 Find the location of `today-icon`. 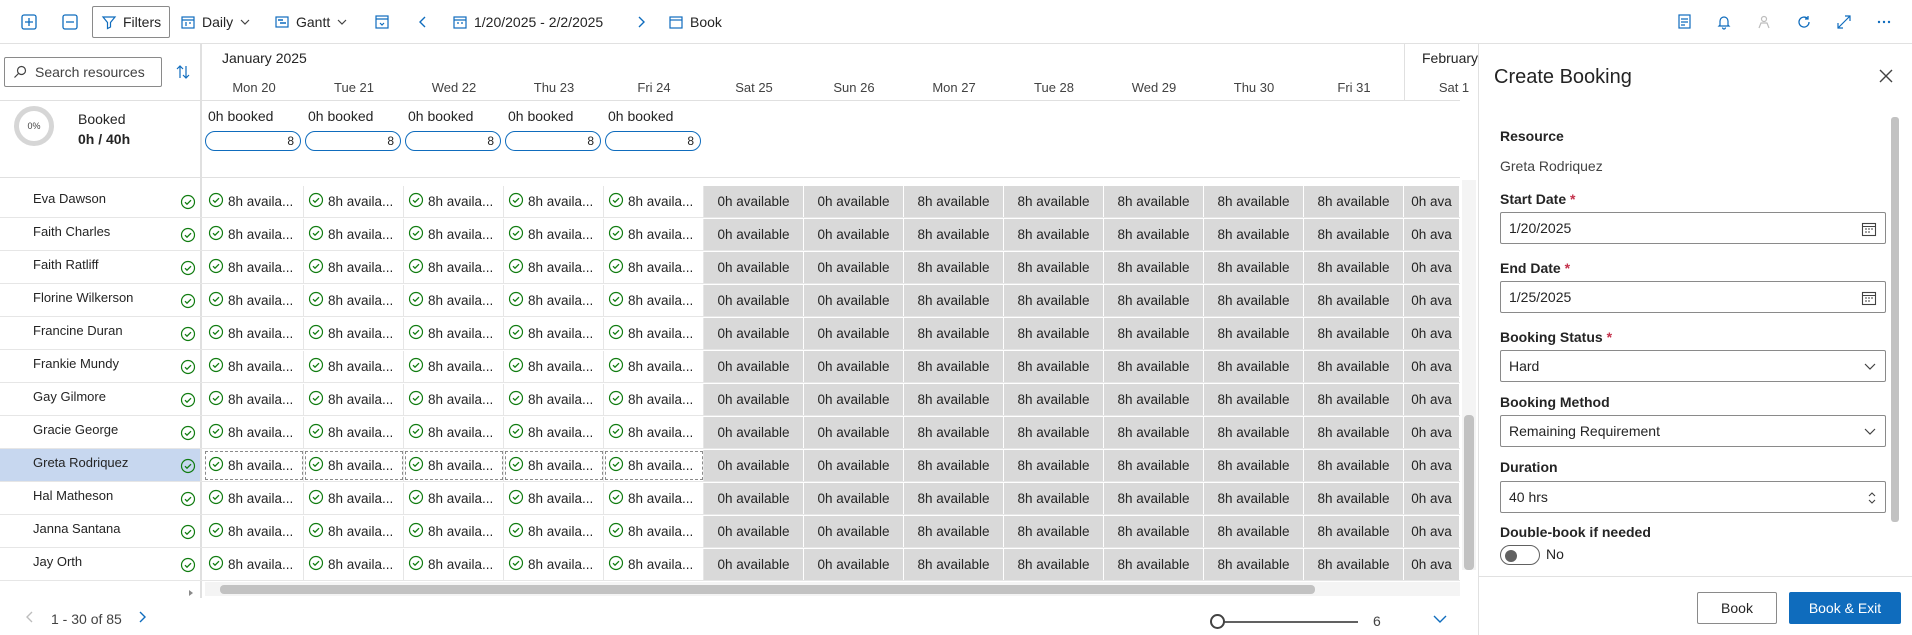

today-icon is located at coordinates (382, 22).